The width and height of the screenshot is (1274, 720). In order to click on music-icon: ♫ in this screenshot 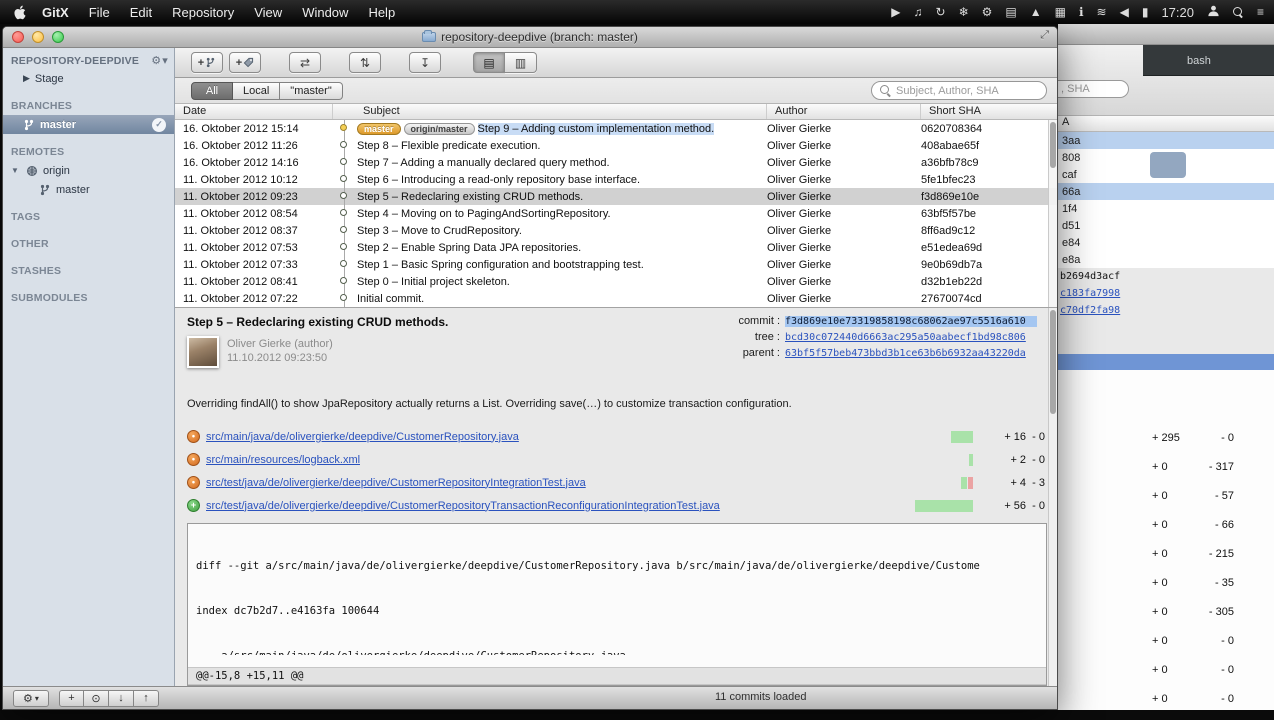, I will do `click(918, 12)`.